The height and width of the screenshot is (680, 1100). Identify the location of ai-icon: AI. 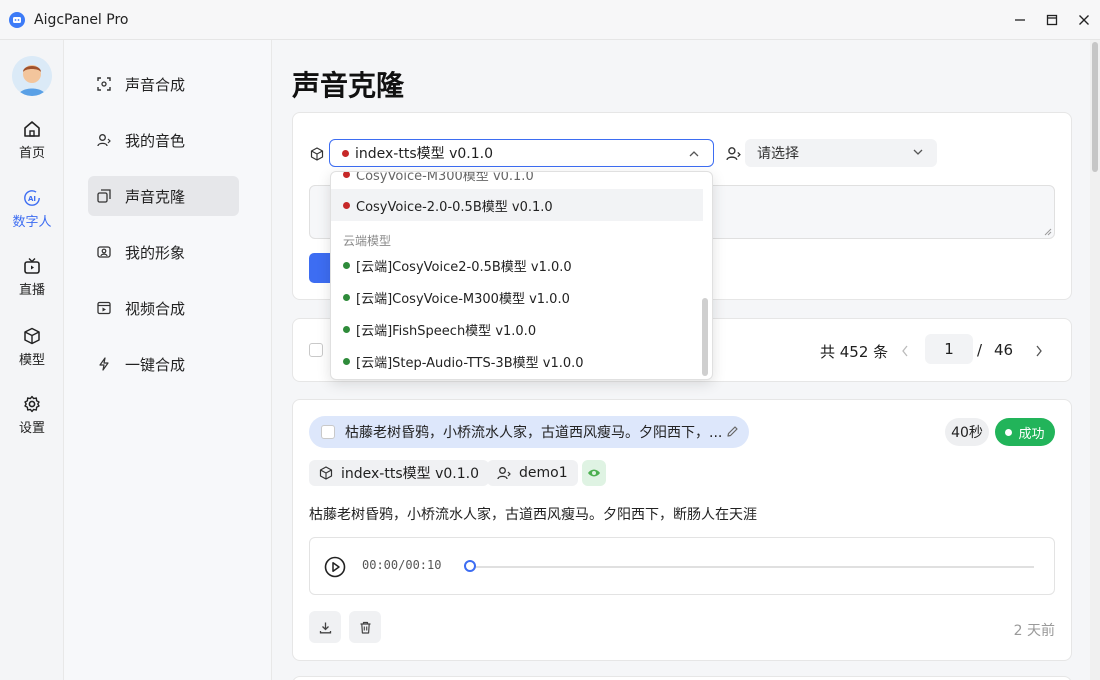
(32, 197).